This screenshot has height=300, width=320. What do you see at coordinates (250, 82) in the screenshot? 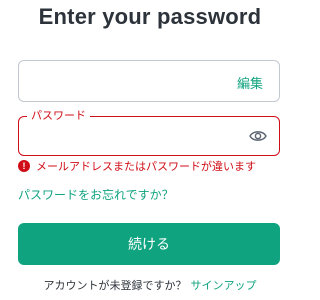
I see `edit-email-link: 編集` at bounding box center [250, 82].